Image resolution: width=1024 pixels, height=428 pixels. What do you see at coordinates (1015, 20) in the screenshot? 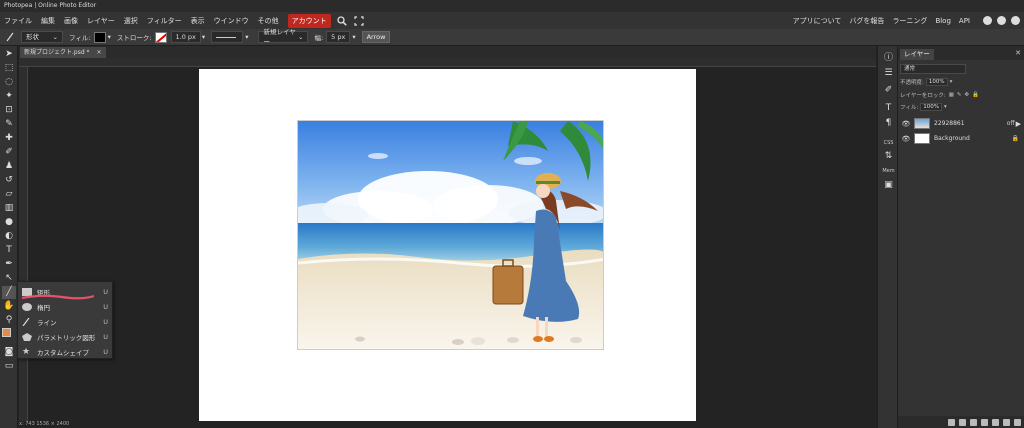
I see `facebook-icon` at bounding box center [1015, 20].